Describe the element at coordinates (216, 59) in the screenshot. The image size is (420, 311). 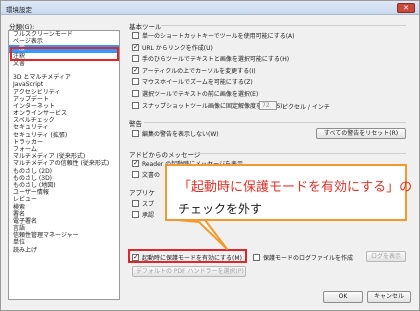
I see `basic-tool-option-label: 手のひらツールでテキストと画像を選択可能にする(H)` at that location.